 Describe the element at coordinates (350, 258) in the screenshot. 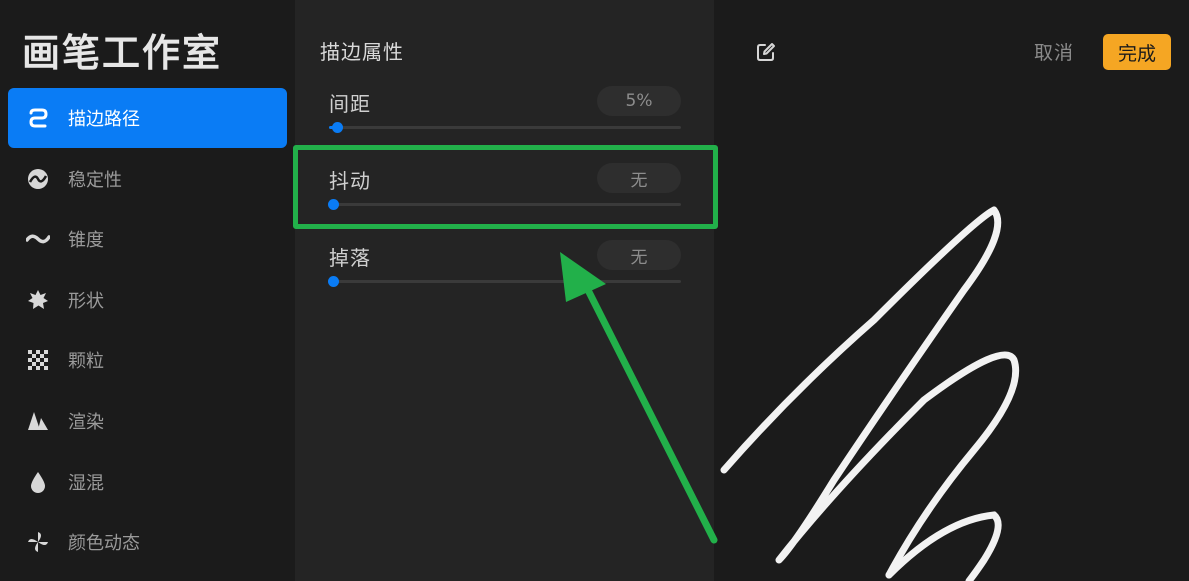

I see `property-label: 掉落` at that location.